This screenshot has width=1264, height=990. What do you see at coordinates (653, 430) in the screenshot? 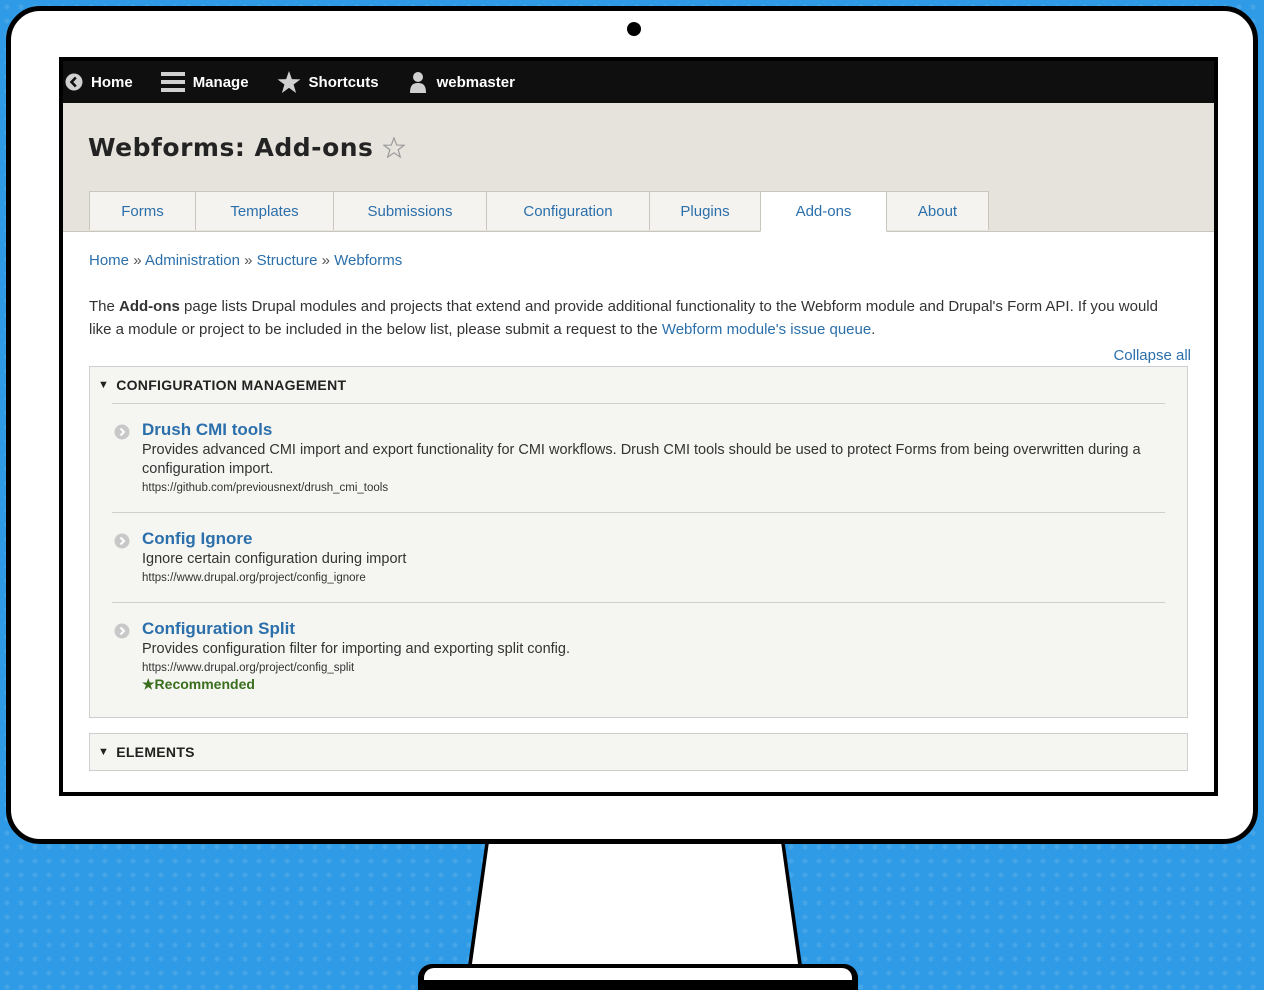
I see `item-title-link: Drush CMI tools` at bounding box center [653, 430].